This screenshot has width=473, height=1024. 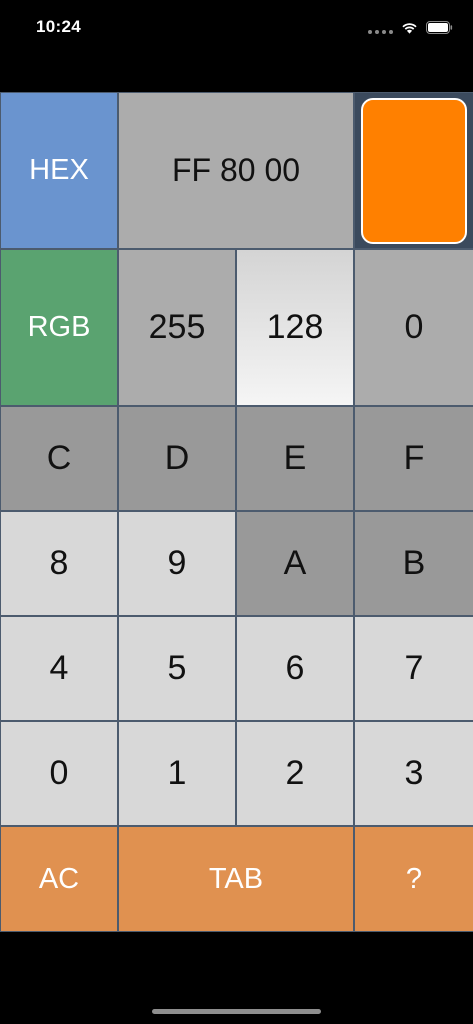 I want to click on key-d: D, so click(x=177, y=458).